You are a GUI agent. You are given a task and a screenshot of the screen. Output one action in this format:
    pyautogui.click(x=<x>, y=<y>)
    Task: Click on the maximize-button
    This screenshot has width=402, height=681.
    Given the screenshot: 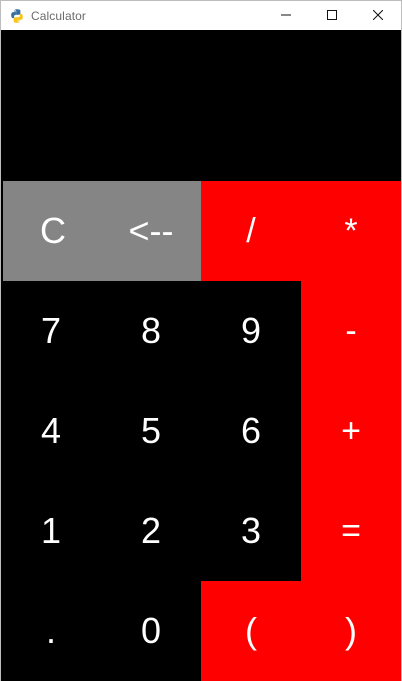 What is the action you would take?
    pyautogui.click(x=332, y=16)
    